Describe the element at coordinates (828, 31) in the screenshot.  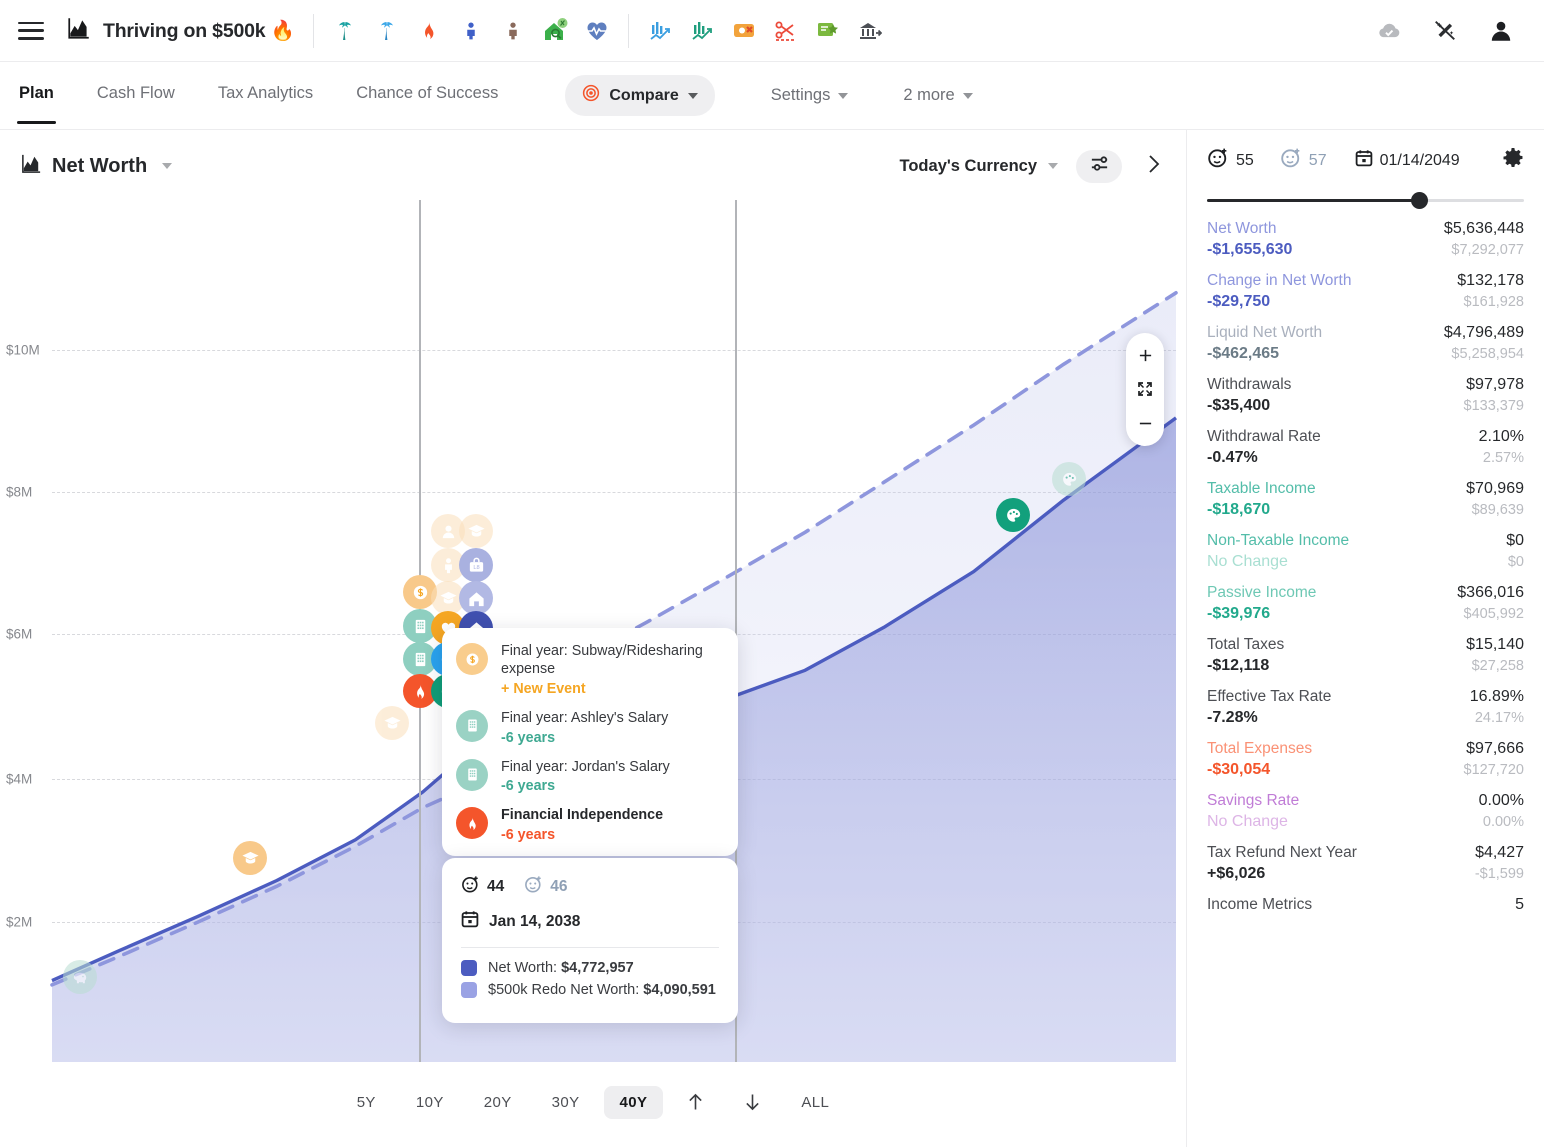
I see `certificate-award-icon` at that location.